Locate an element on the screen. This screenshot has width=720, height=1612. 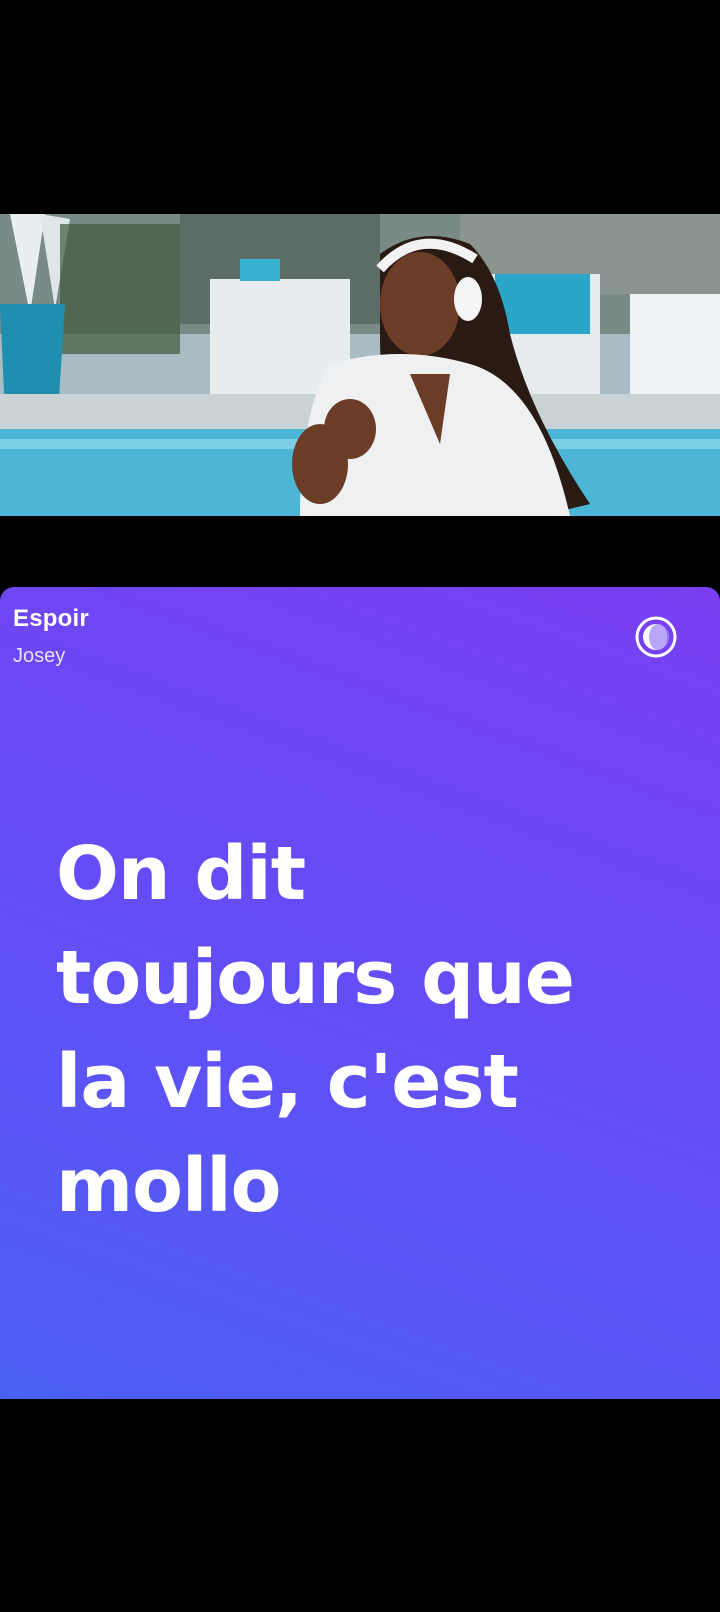
lyrics-theme-toggle-button is located at coordinates (656, 637).